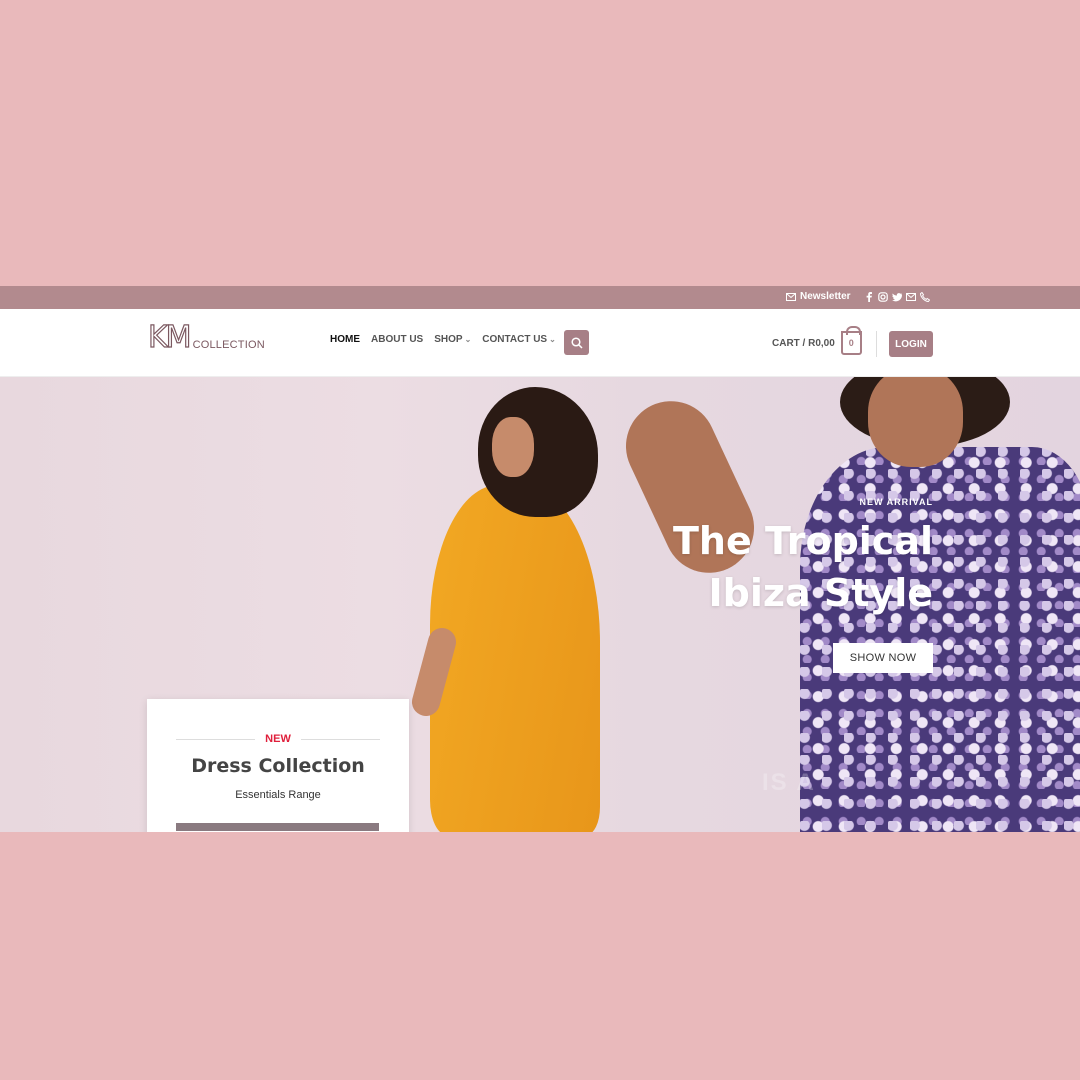 This screenshot has height=1080, width=1080. What do you see at coordinates (513, 447) in the screenshot?
I see `model-face-image` at bounding box center [513, 447].